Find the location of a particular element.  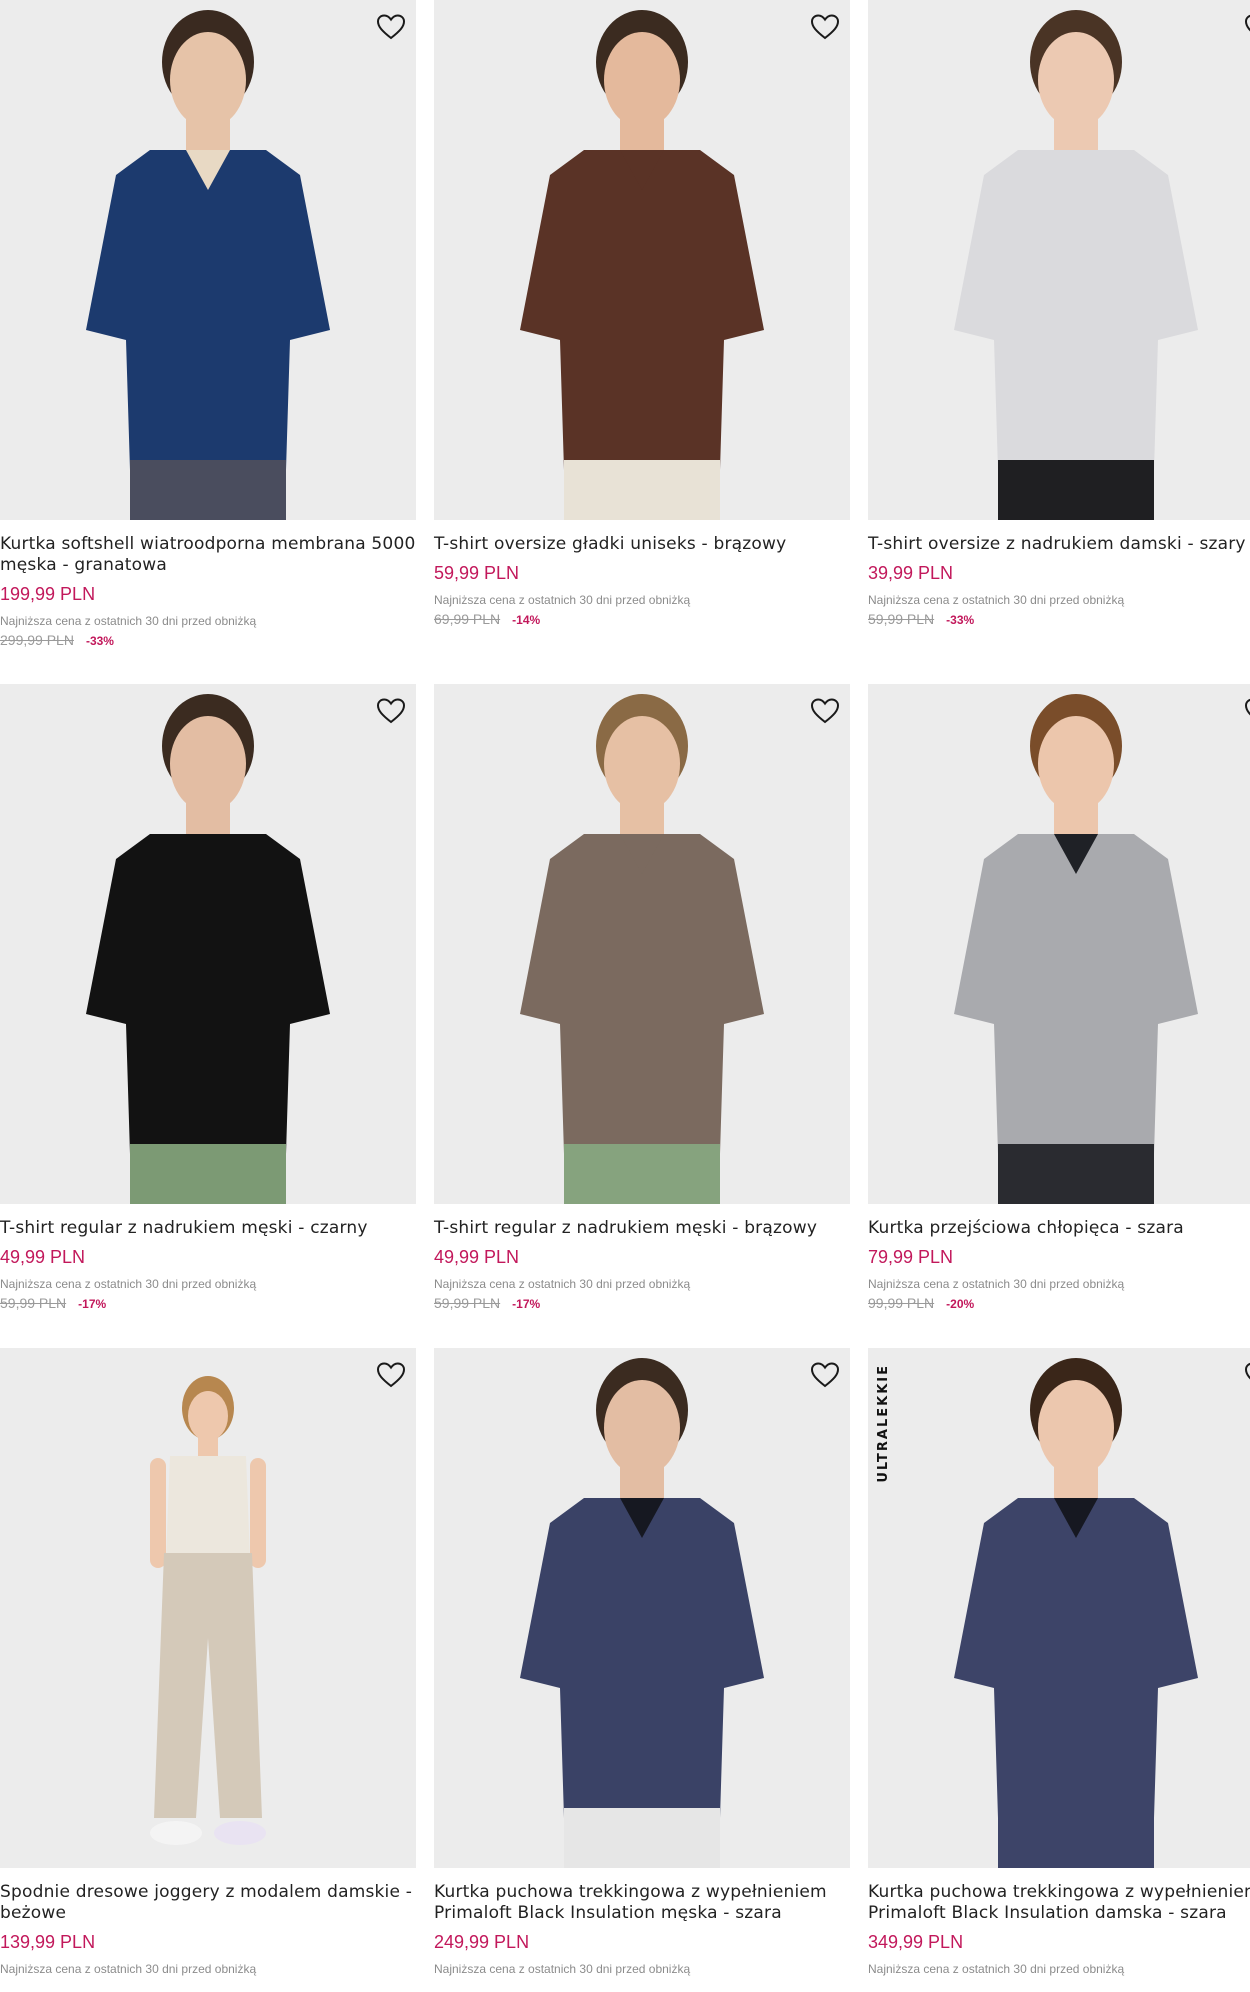

product-price: 49,99 PLN is located at coordinates (477, 1257).